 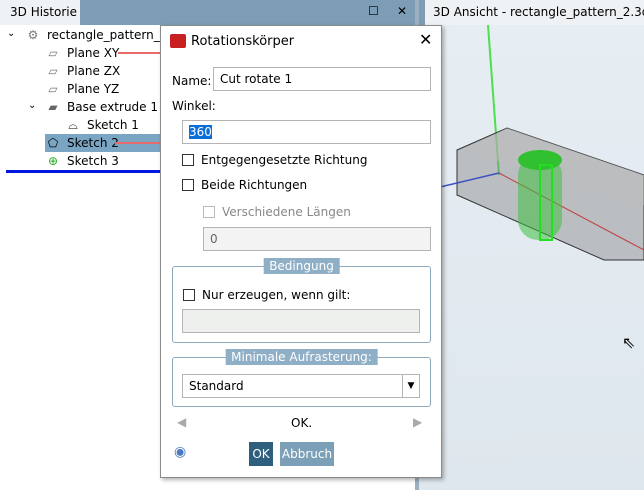 I want to click on tree-label: Plane XY, so click(x=93, y=53).